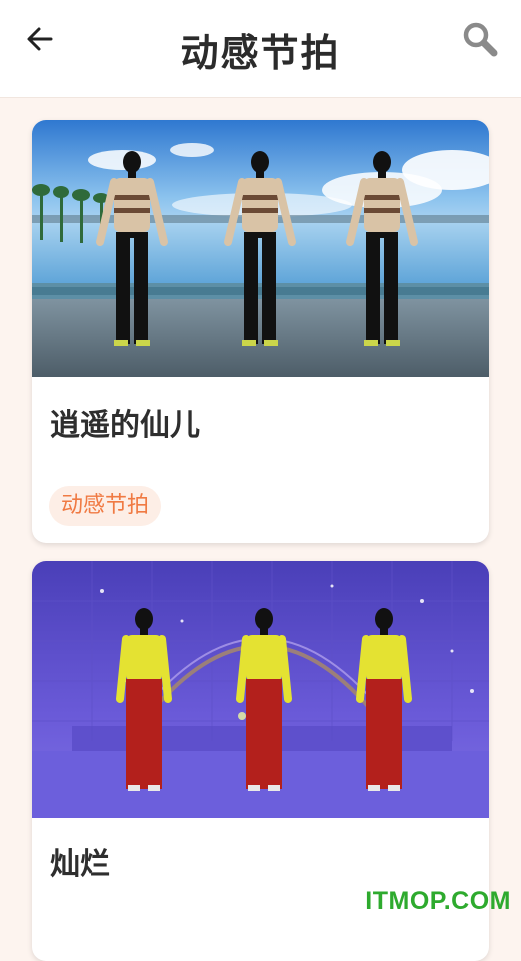 Image resolution: width=521 pixels, height=961 pixels. Describe the element at coordinates (105, 506) in the screenshot. I see `category-tag: 动感节拍` at that location.